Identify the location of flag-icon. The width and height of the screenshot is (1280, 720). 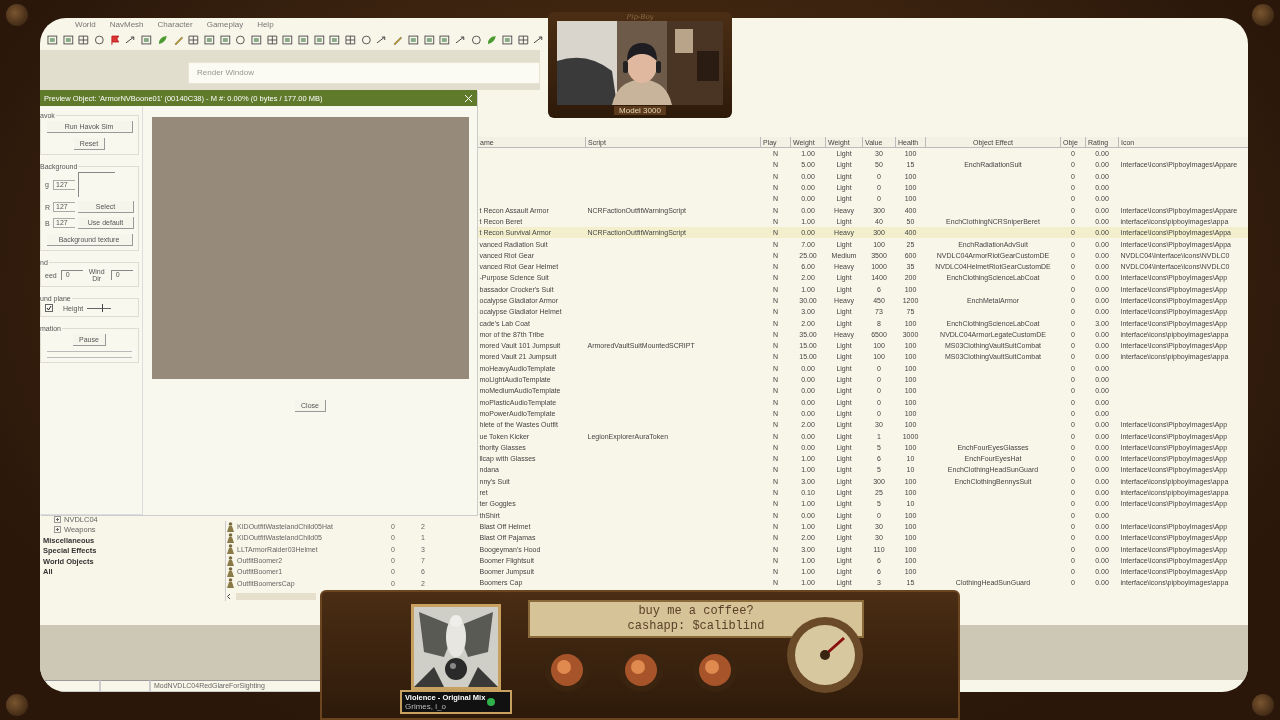
(115, 40).